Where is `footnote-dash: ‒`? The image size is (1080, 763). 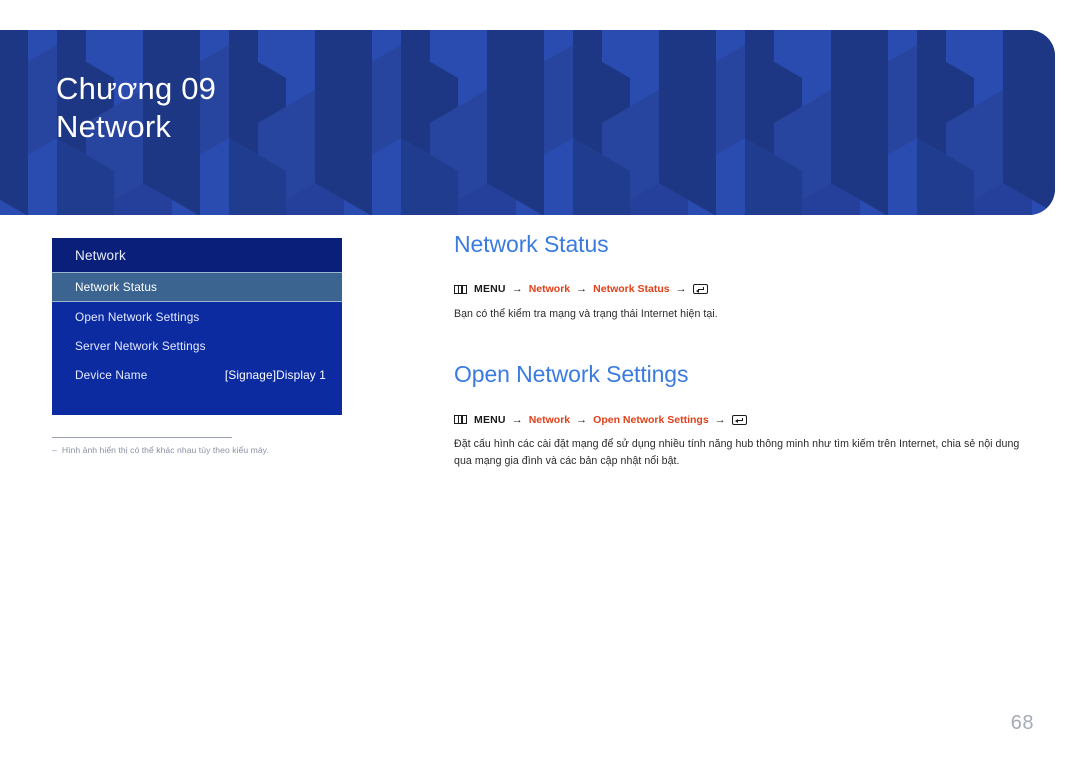
footnote-dash: ‒ is located at coordinates (54, 450).